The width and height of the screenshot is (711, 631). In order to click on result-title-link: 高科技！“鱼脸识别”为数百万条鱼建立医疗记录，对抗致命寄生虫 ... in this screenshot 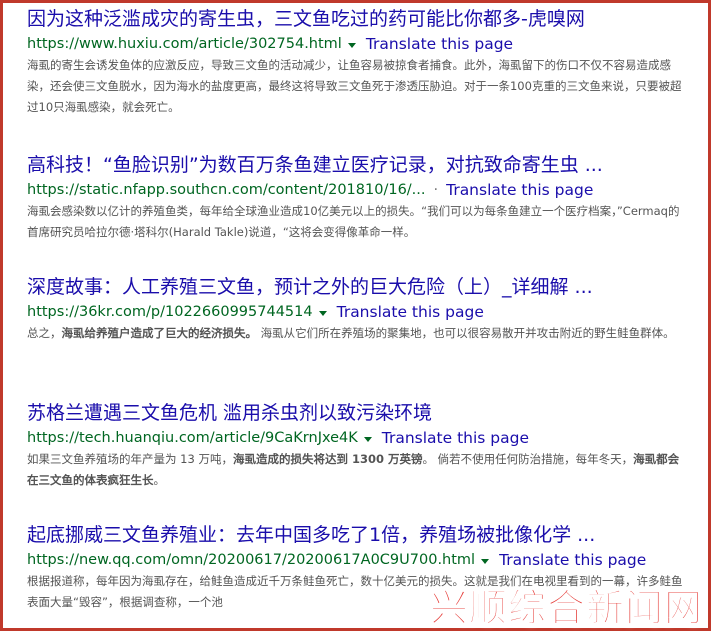, I will do `click(358, 165)`.